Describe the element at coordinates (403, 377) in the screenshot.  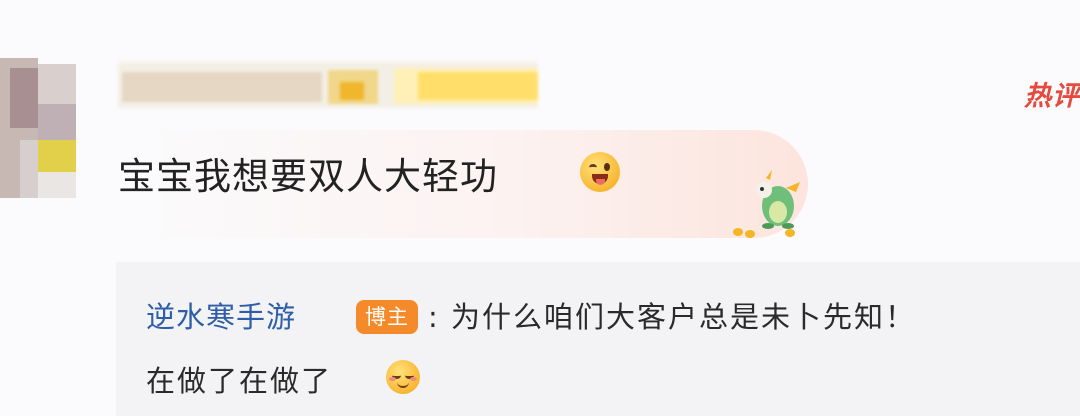
I see `smug-emoji-icon` at that location.